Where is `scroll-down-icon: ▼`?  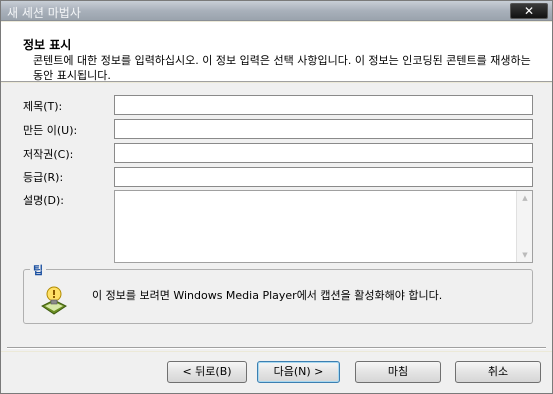 scroll-down-icon: ▼ is located at coordinates (525, 255).